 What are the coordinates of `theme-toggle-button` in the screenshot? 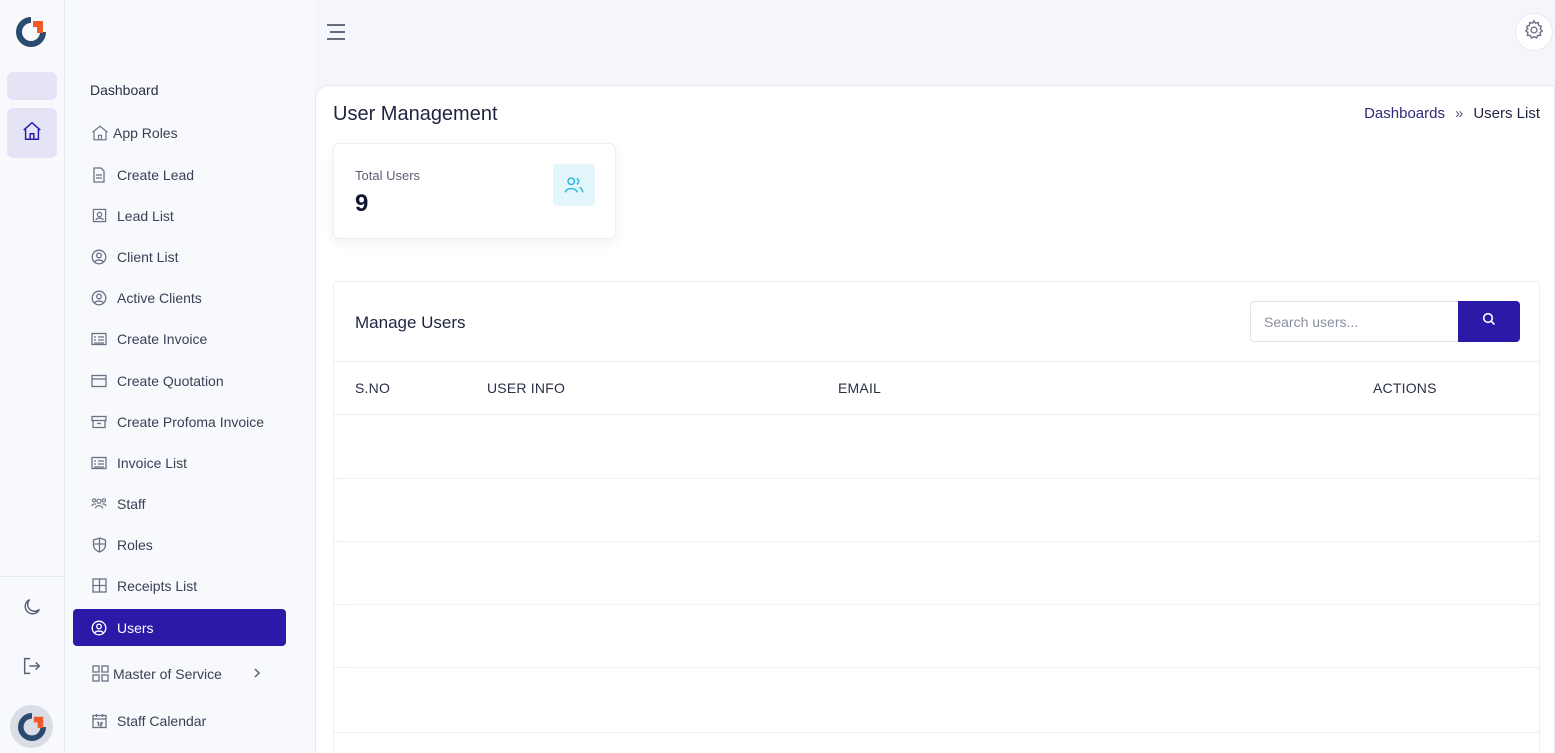 It's located at (32, 609).